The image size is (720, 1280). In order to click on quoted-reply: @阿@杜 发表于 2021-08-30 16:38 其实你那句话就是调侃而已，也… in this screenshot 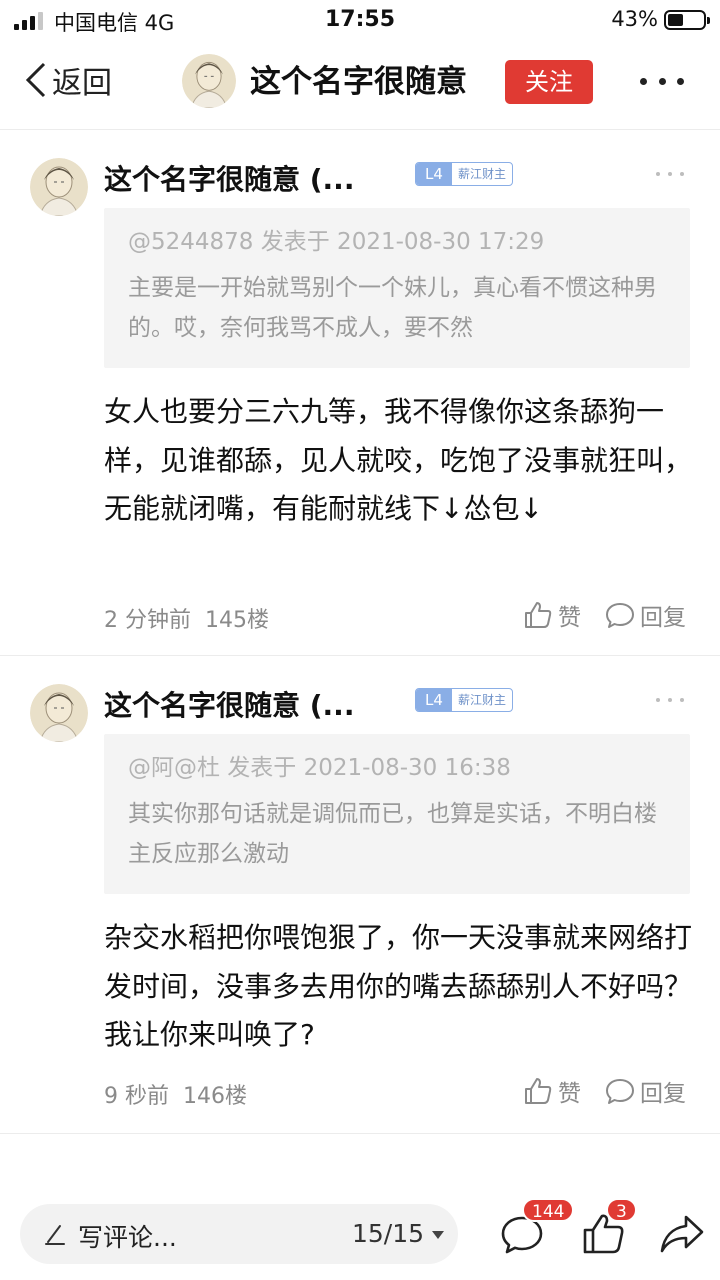, I will do `click(397, 814)`.